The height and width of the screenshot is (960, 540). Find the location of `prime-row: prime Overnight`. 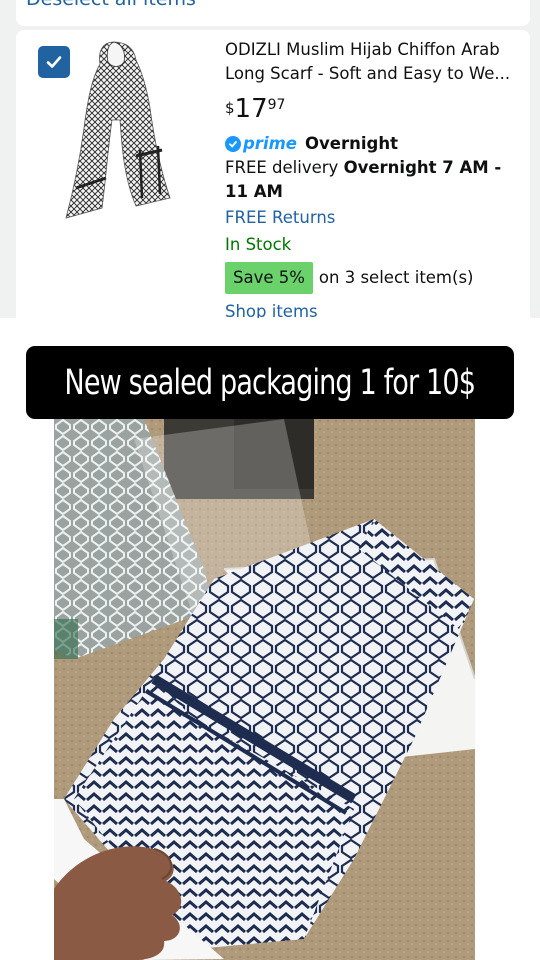

prime-row: prime Overnight is located at coordinates (375, 144).